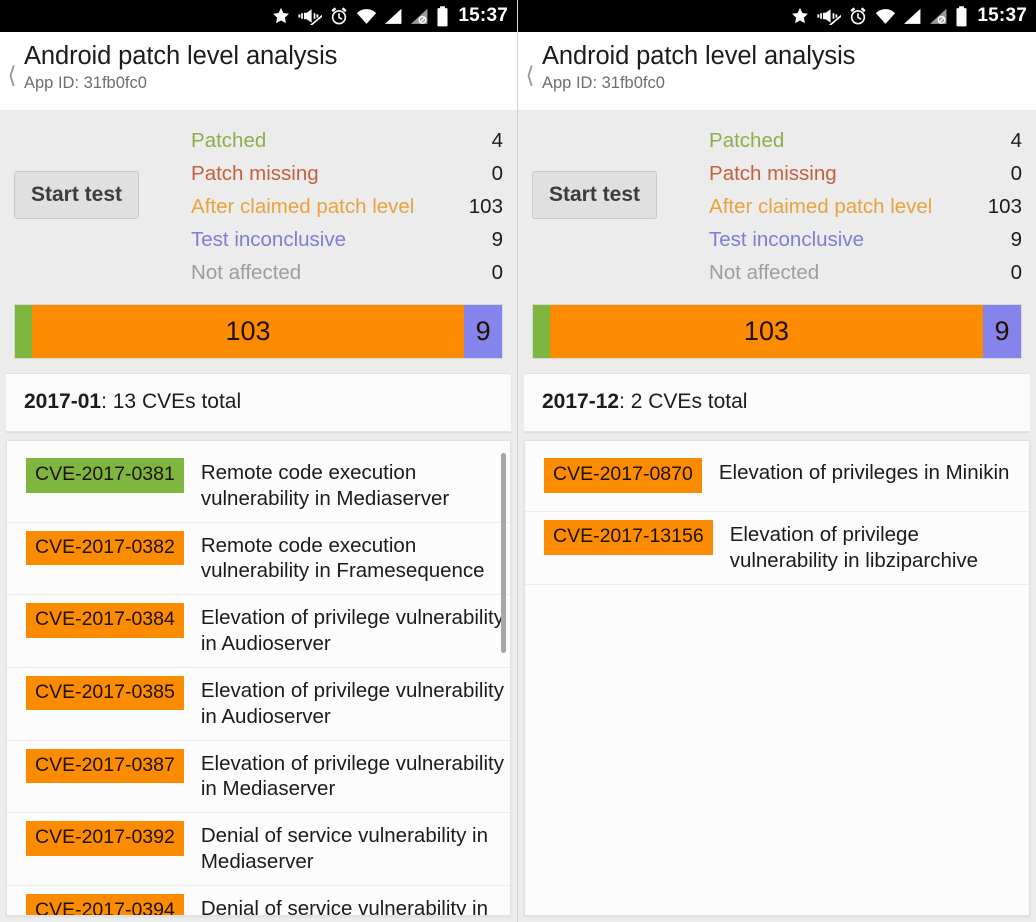 Image resolution: width=1036 pixels, height=922 pixels. What do you see at coordinates (105, 548) in the screenshot?
I see `cve-id-badge: CVE-2017-0382` at bounding box center [105, 548].